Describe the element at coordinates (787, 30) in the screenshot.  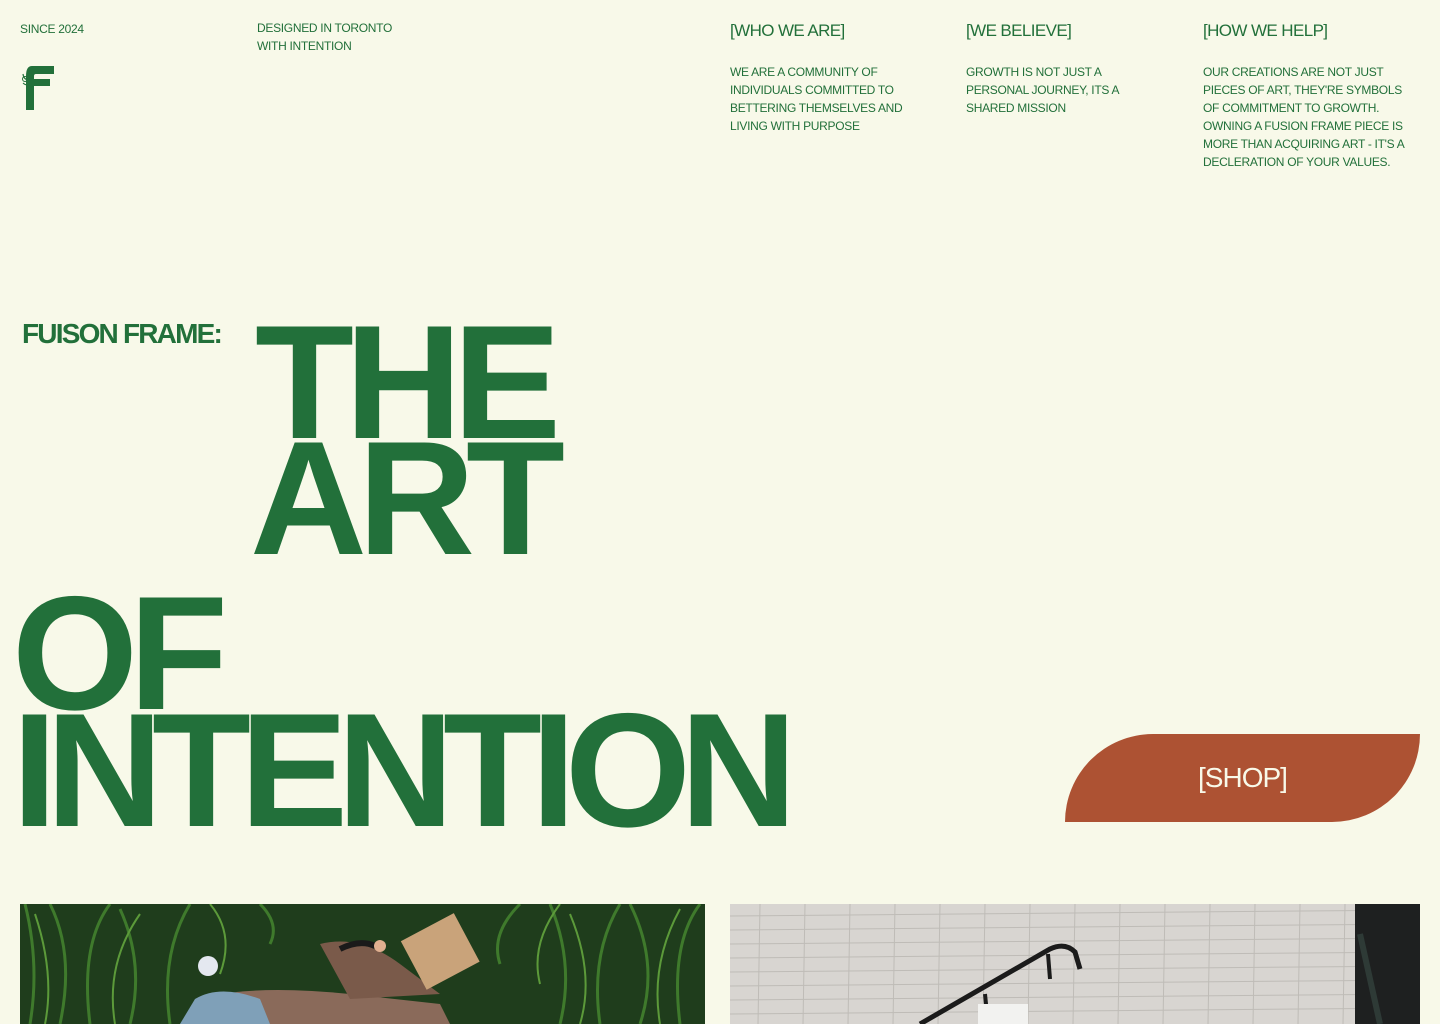
I see `who-we-are-title: [WHO WE ARE]` at that location.